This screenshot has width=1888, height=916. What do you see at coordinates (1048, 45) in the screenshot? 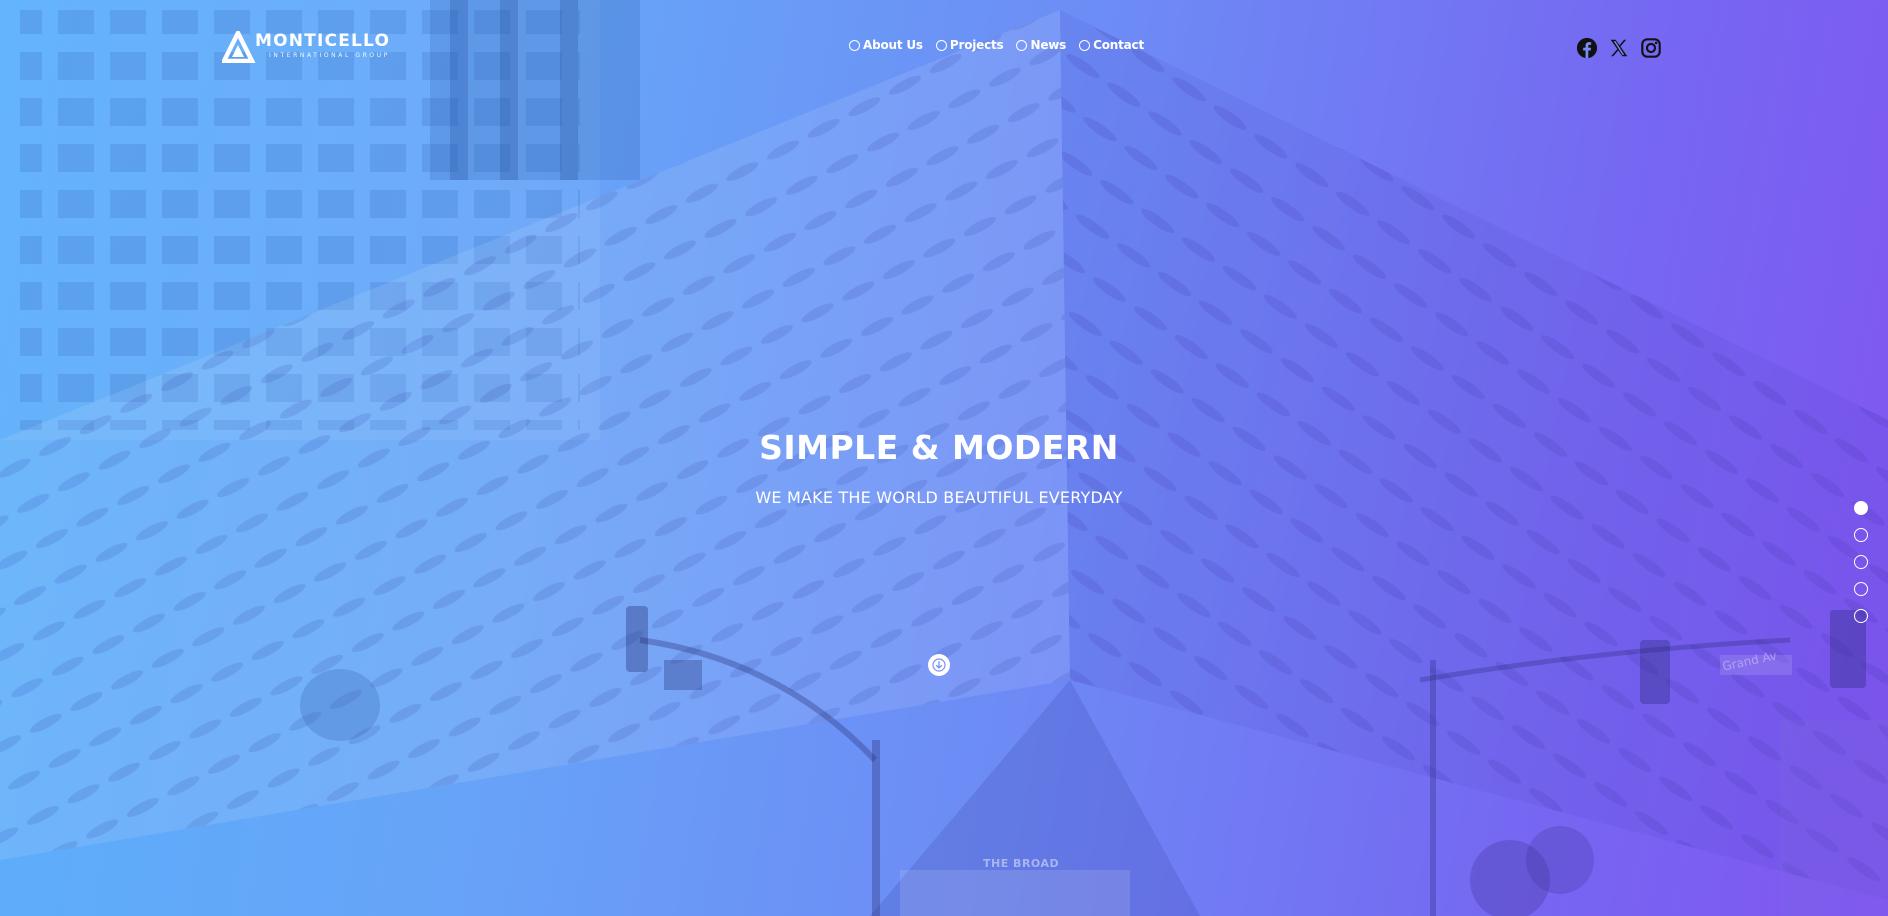
I see `nav-label: News` at bounding box center [1048, 45].